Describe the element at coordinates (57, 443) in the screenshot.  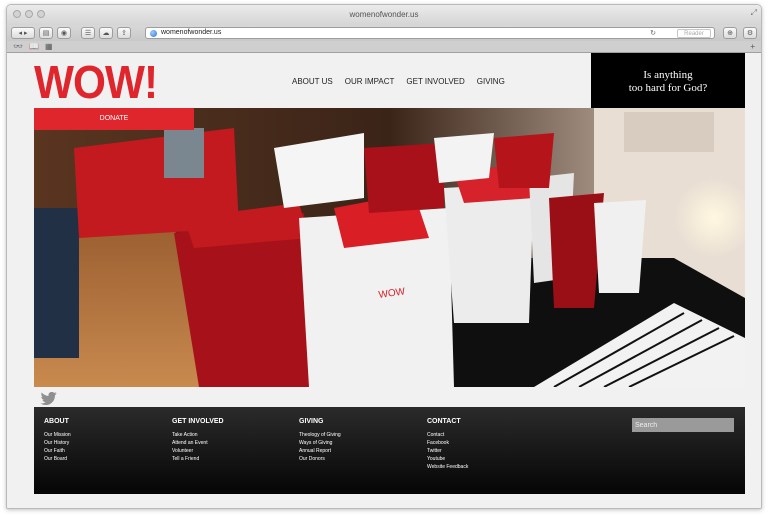
I see `footer-link: Our History` at that location.